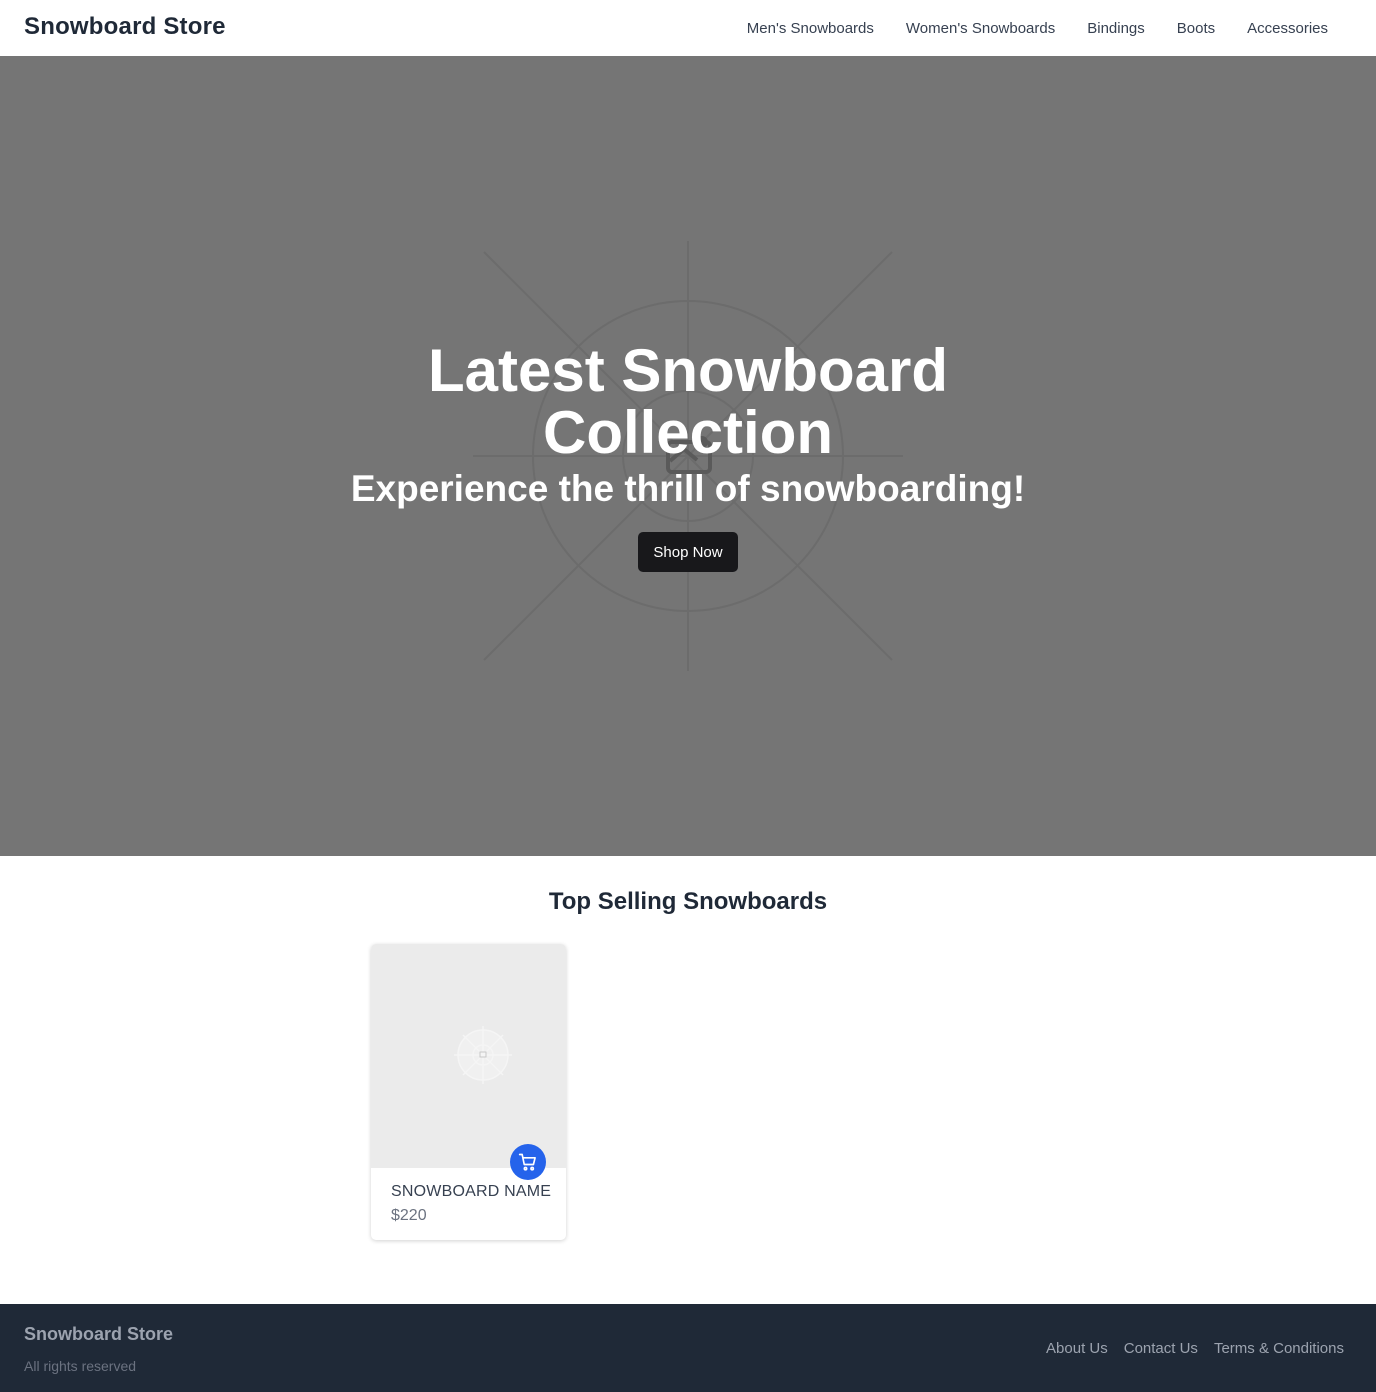 The width and height of the screenshot is (1376, 1392). Describe the element at coordinates (471, 1192) in the screenshot. I see `product-name: SNOWBOARD NAME` at that location.